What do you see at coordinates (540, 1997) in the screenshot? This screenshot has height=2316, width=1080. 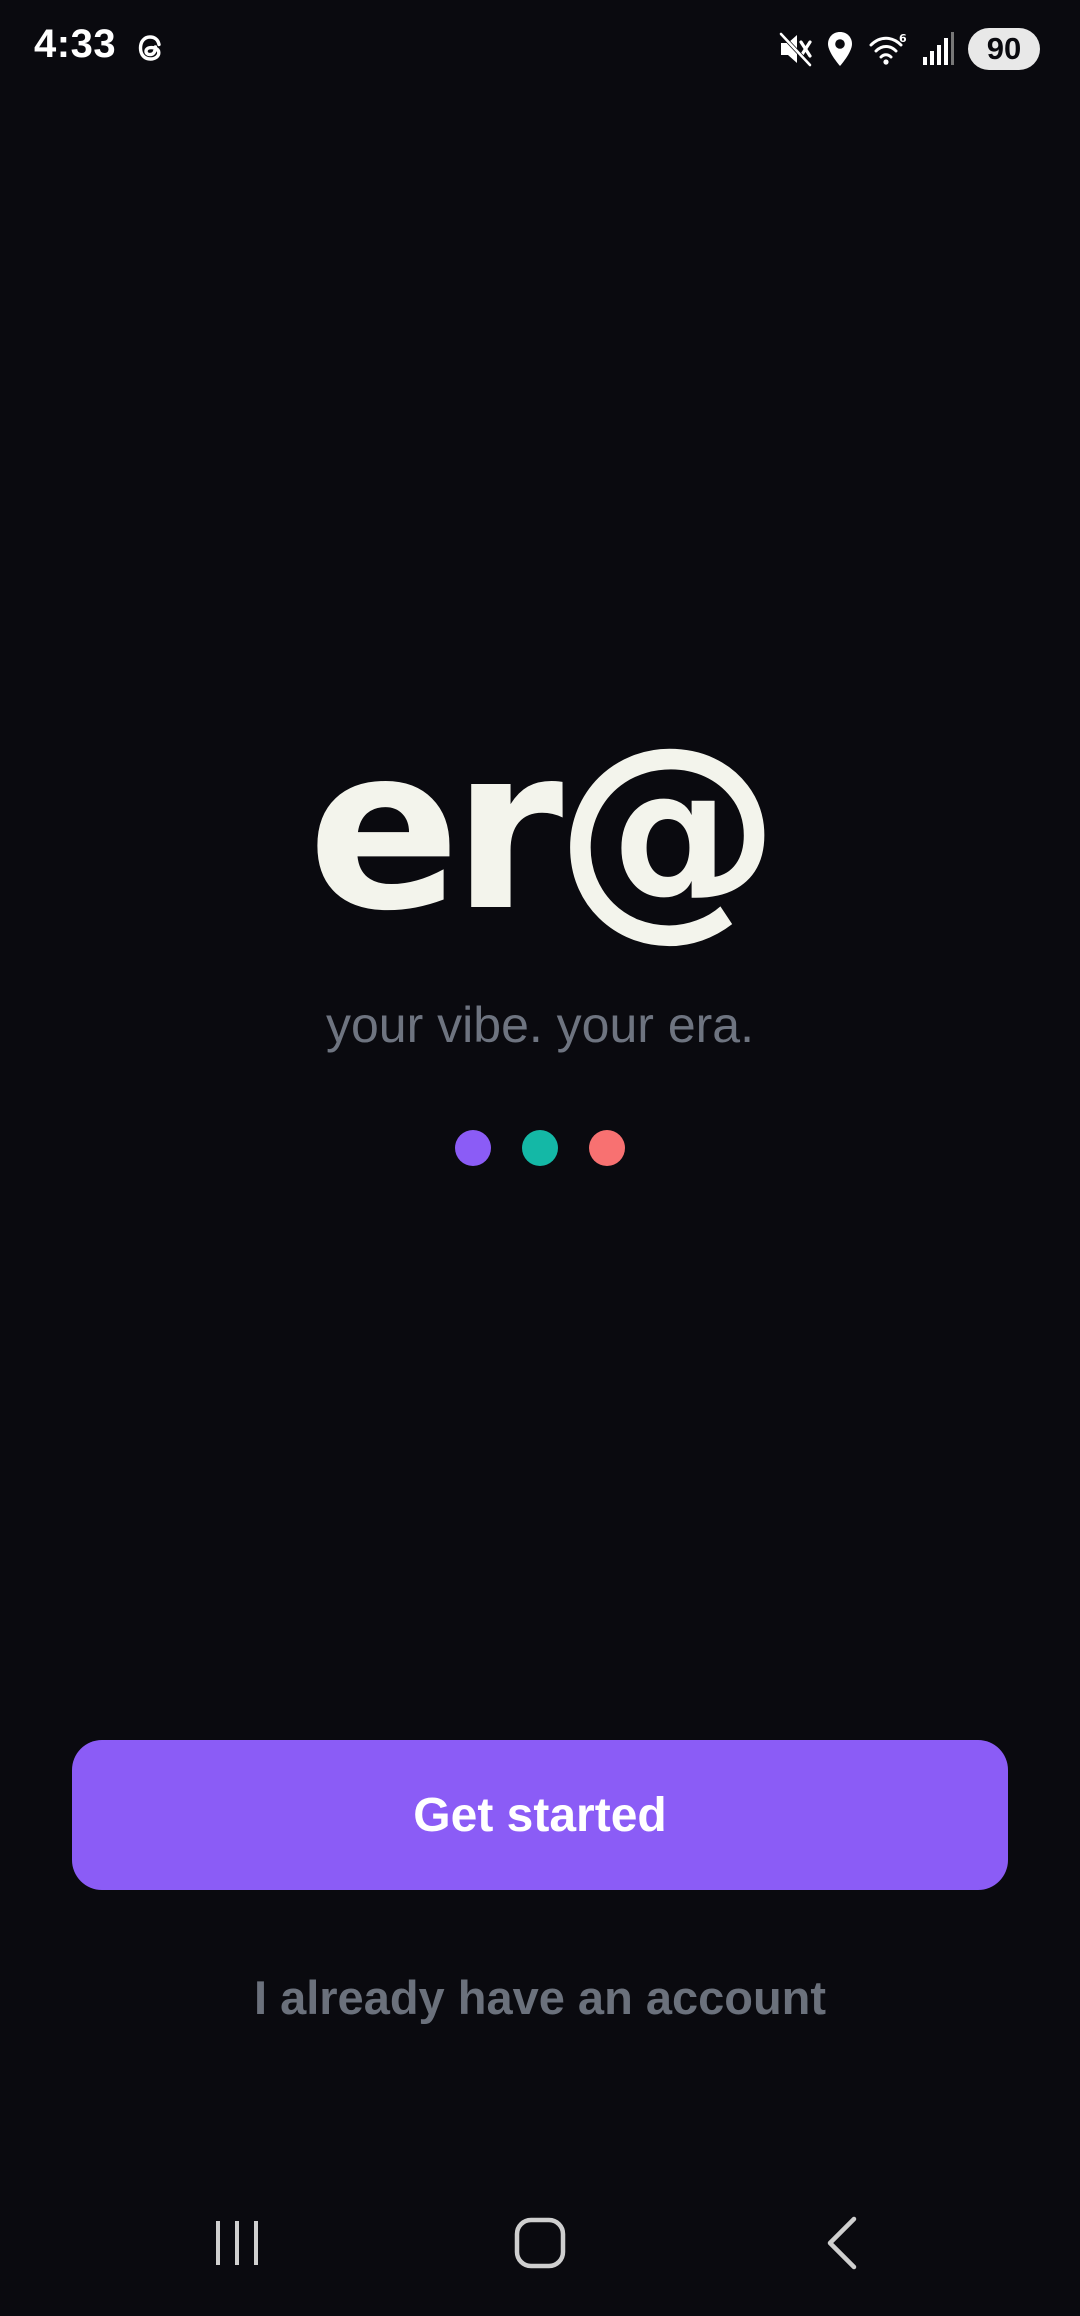 I see `existing-account-link: I already have an account` at bounding box center [540, 1997].